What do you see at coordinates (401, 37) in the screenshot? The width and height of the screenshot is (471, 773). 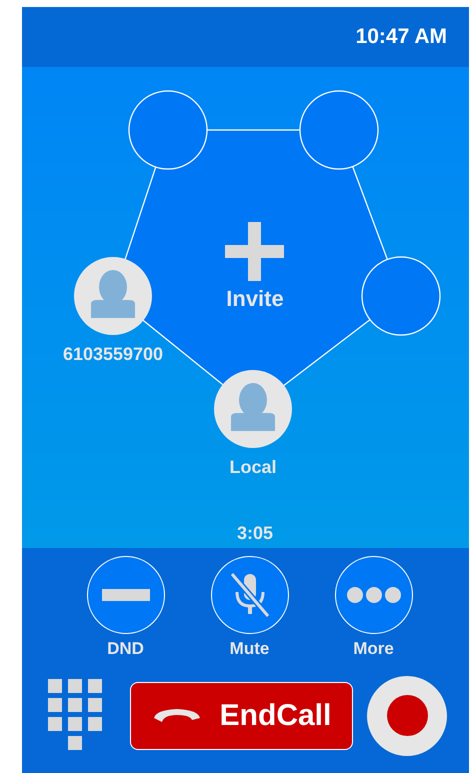 I see `clock-time: 10:47 AM` at bounding box center [401, 37].